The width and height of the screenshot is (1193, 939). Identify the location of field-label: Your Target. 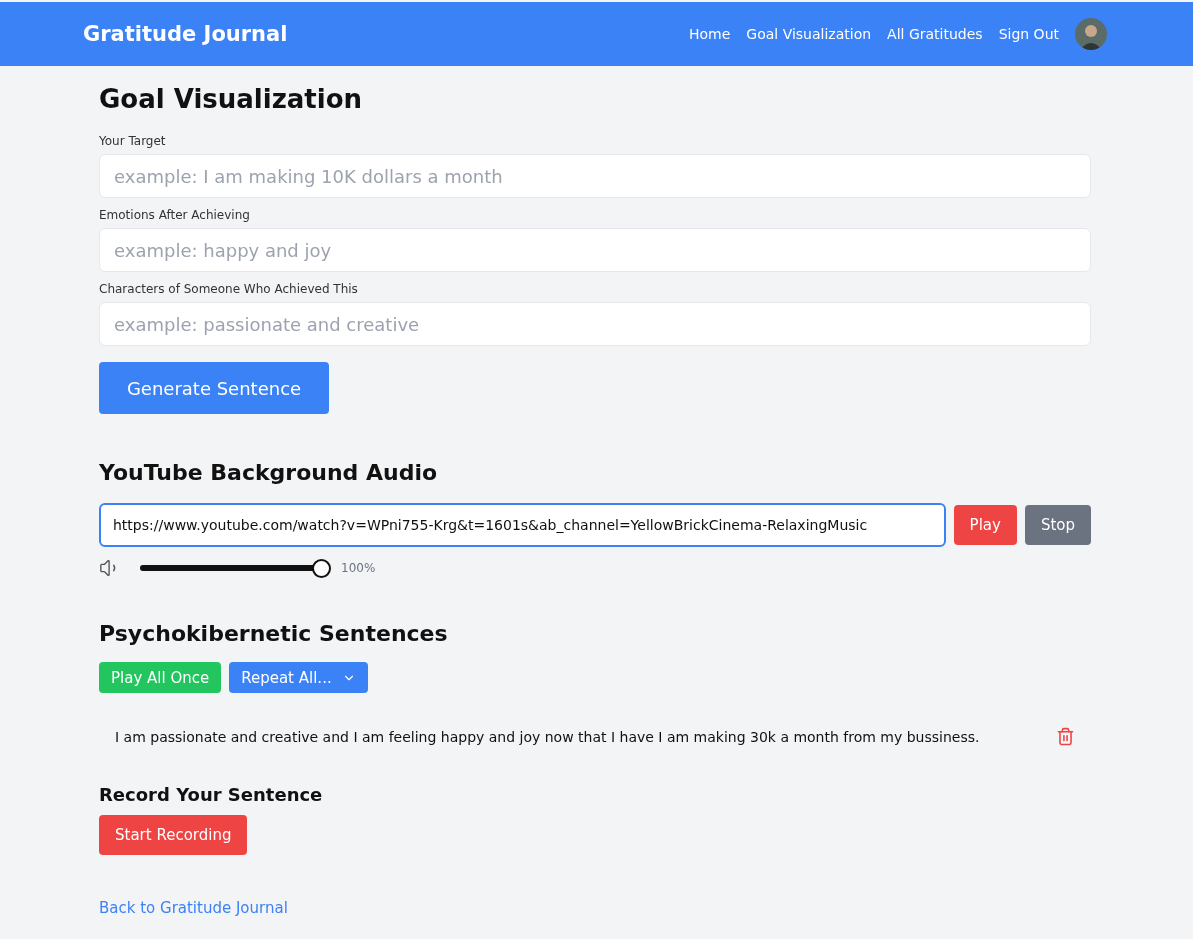
(133, 141).